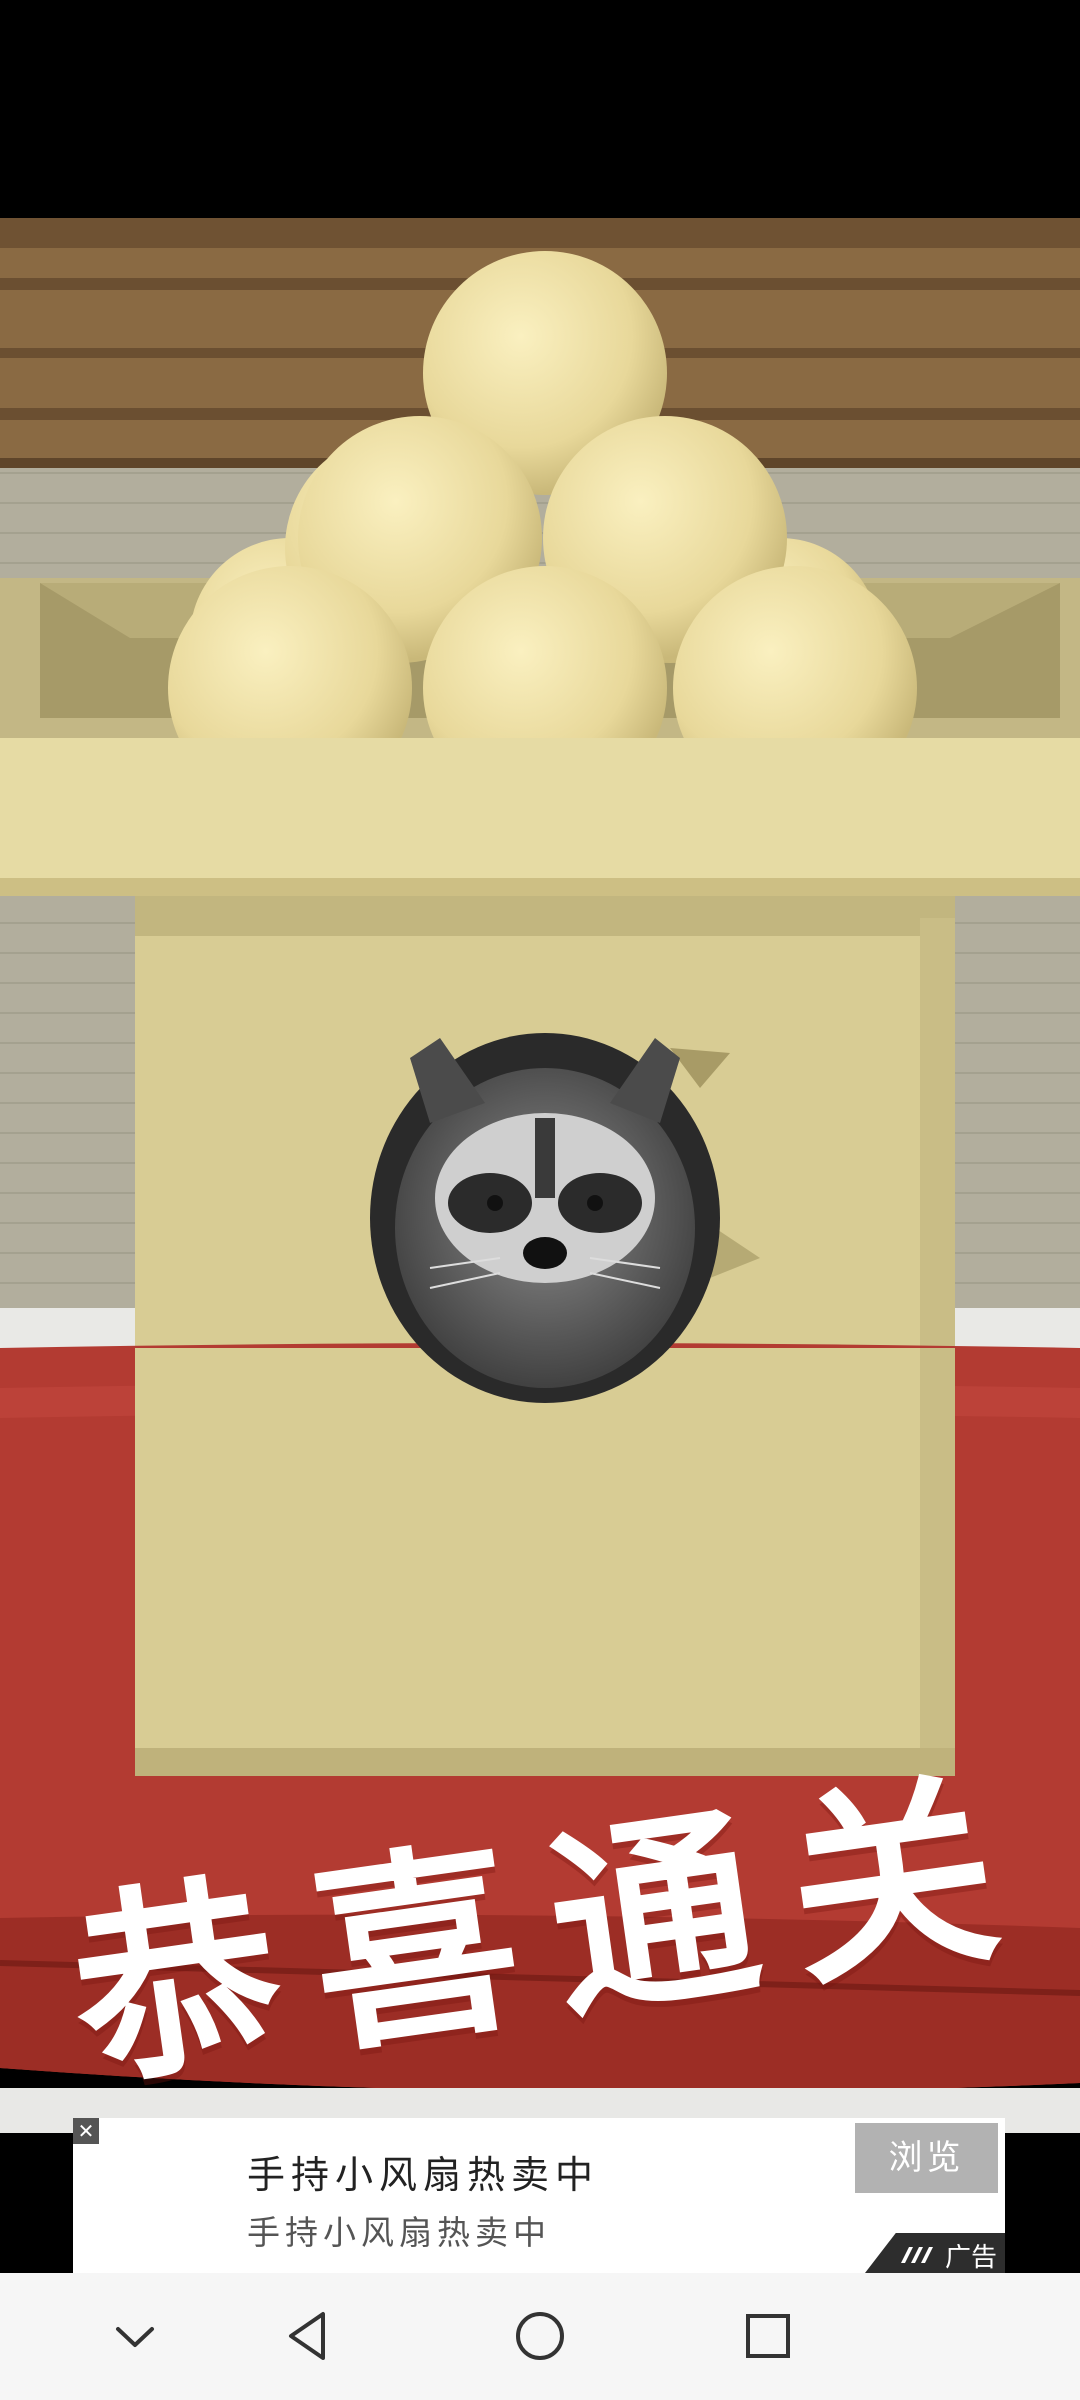 This screenshot has width=1080, height=2400. What do you see at coordinates (399, 2232) in the screenshot?
I see `ad-subtitle: 手持小风扇热卖中` at bounding box center [399, 2232].